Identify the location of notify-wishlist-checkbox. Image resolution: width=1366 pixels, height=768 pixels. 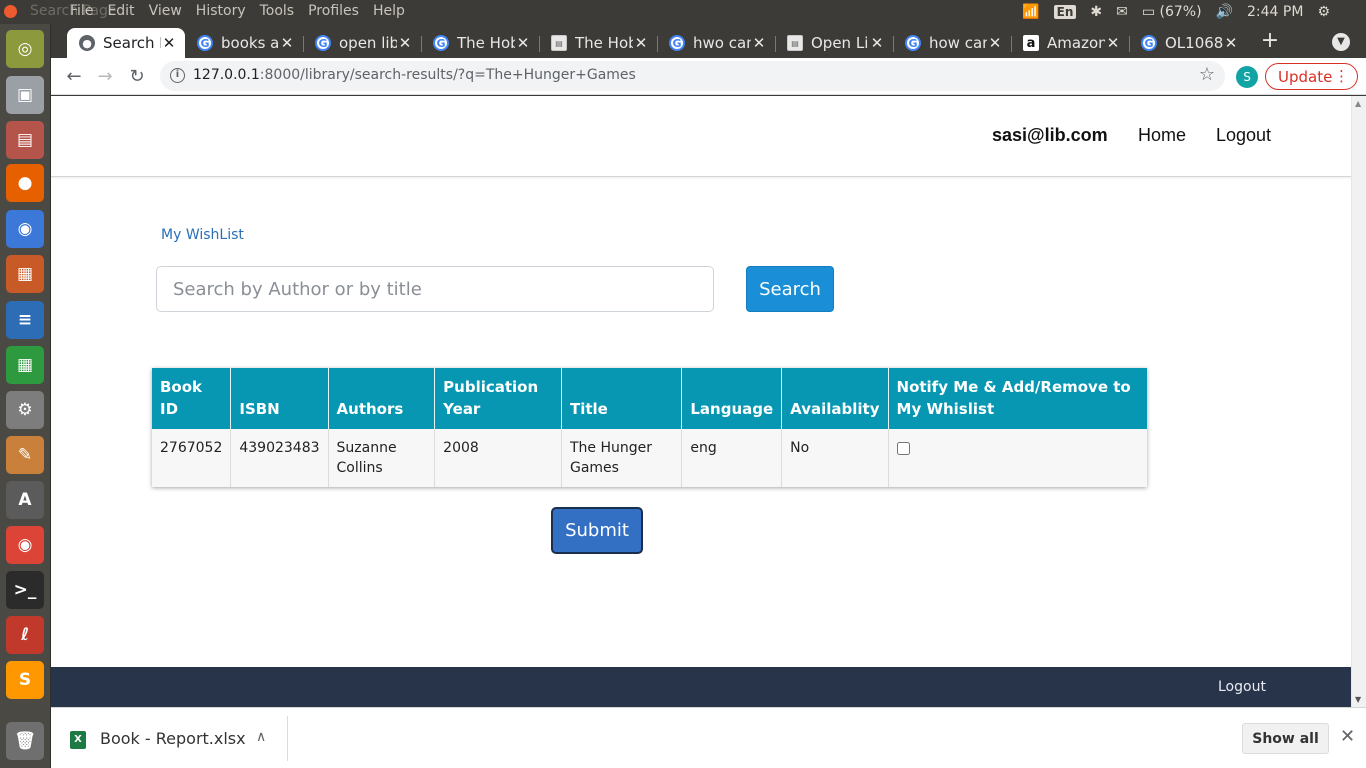
(903, 448).